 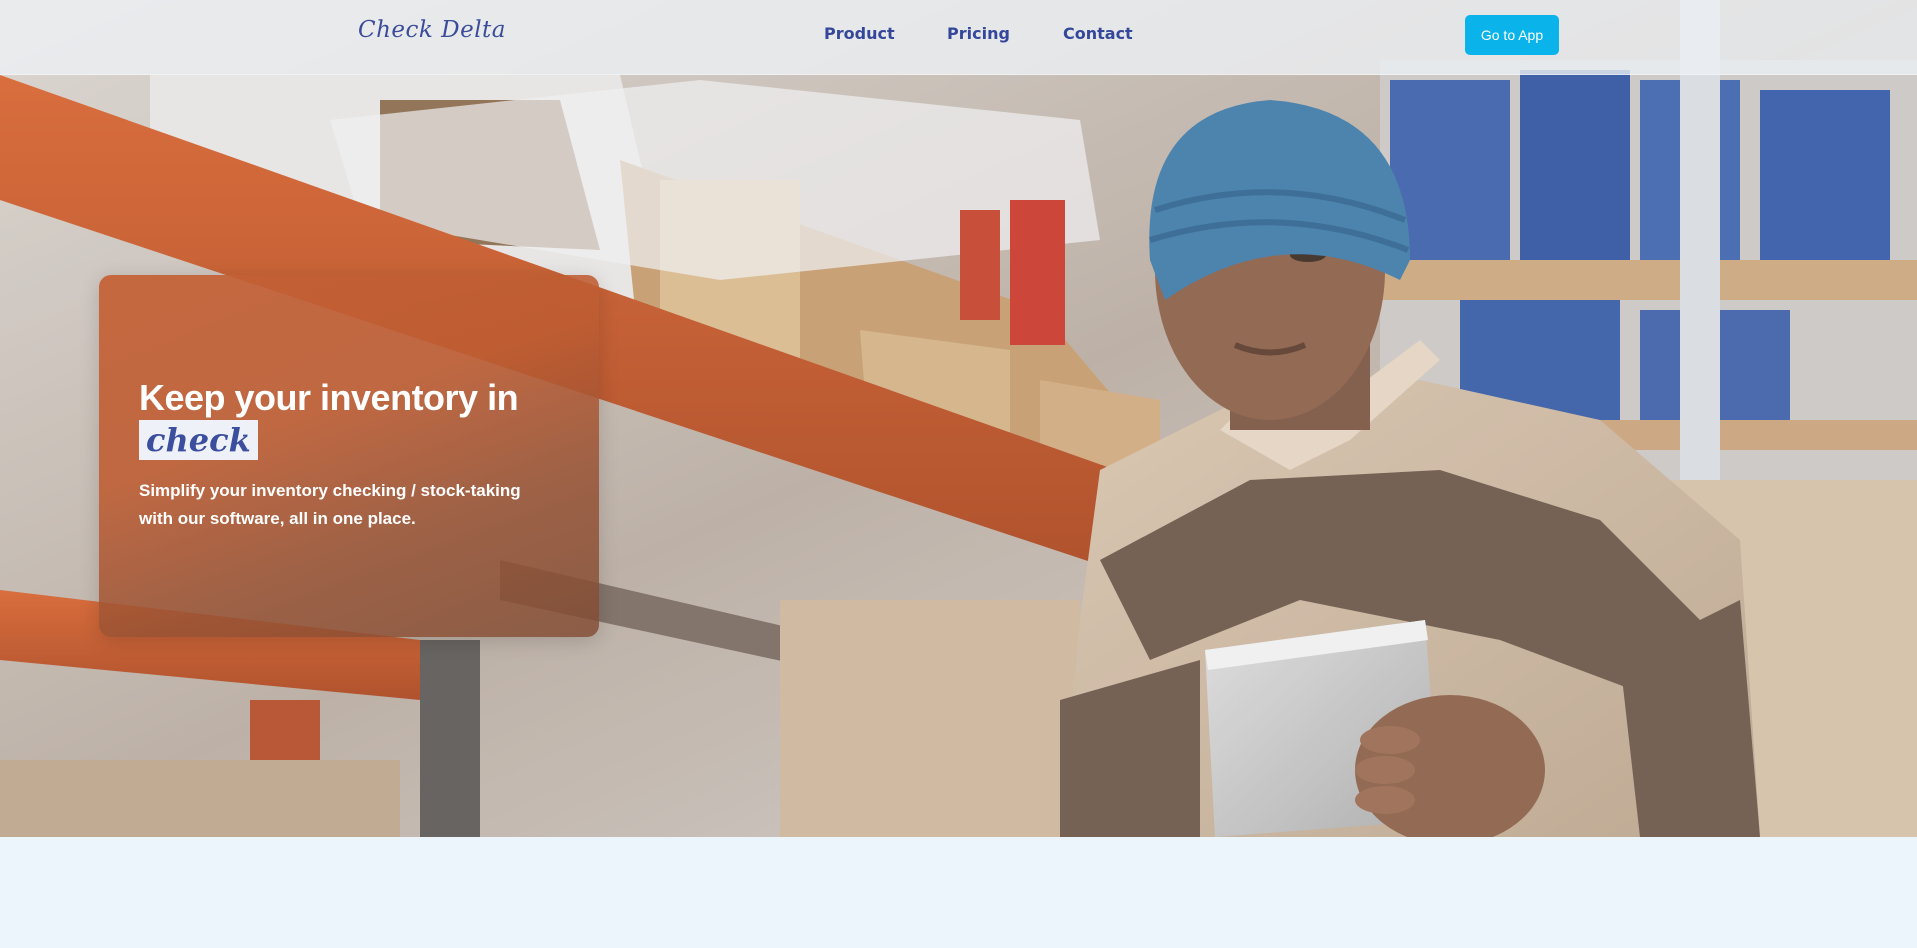 I want to click on nav-link-contact: Contact, so click(x=1098, y=33).